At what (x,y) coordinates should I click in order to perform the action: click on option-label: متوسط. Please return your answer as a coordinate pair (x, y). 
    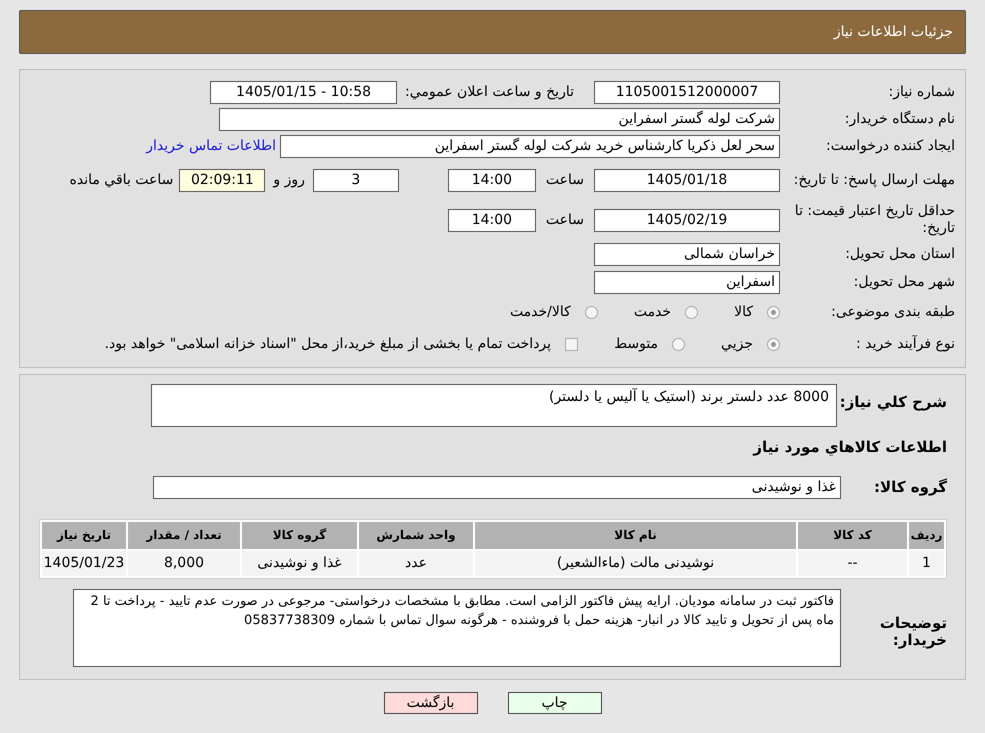
    Looking at the image, I should click on (636, 344).